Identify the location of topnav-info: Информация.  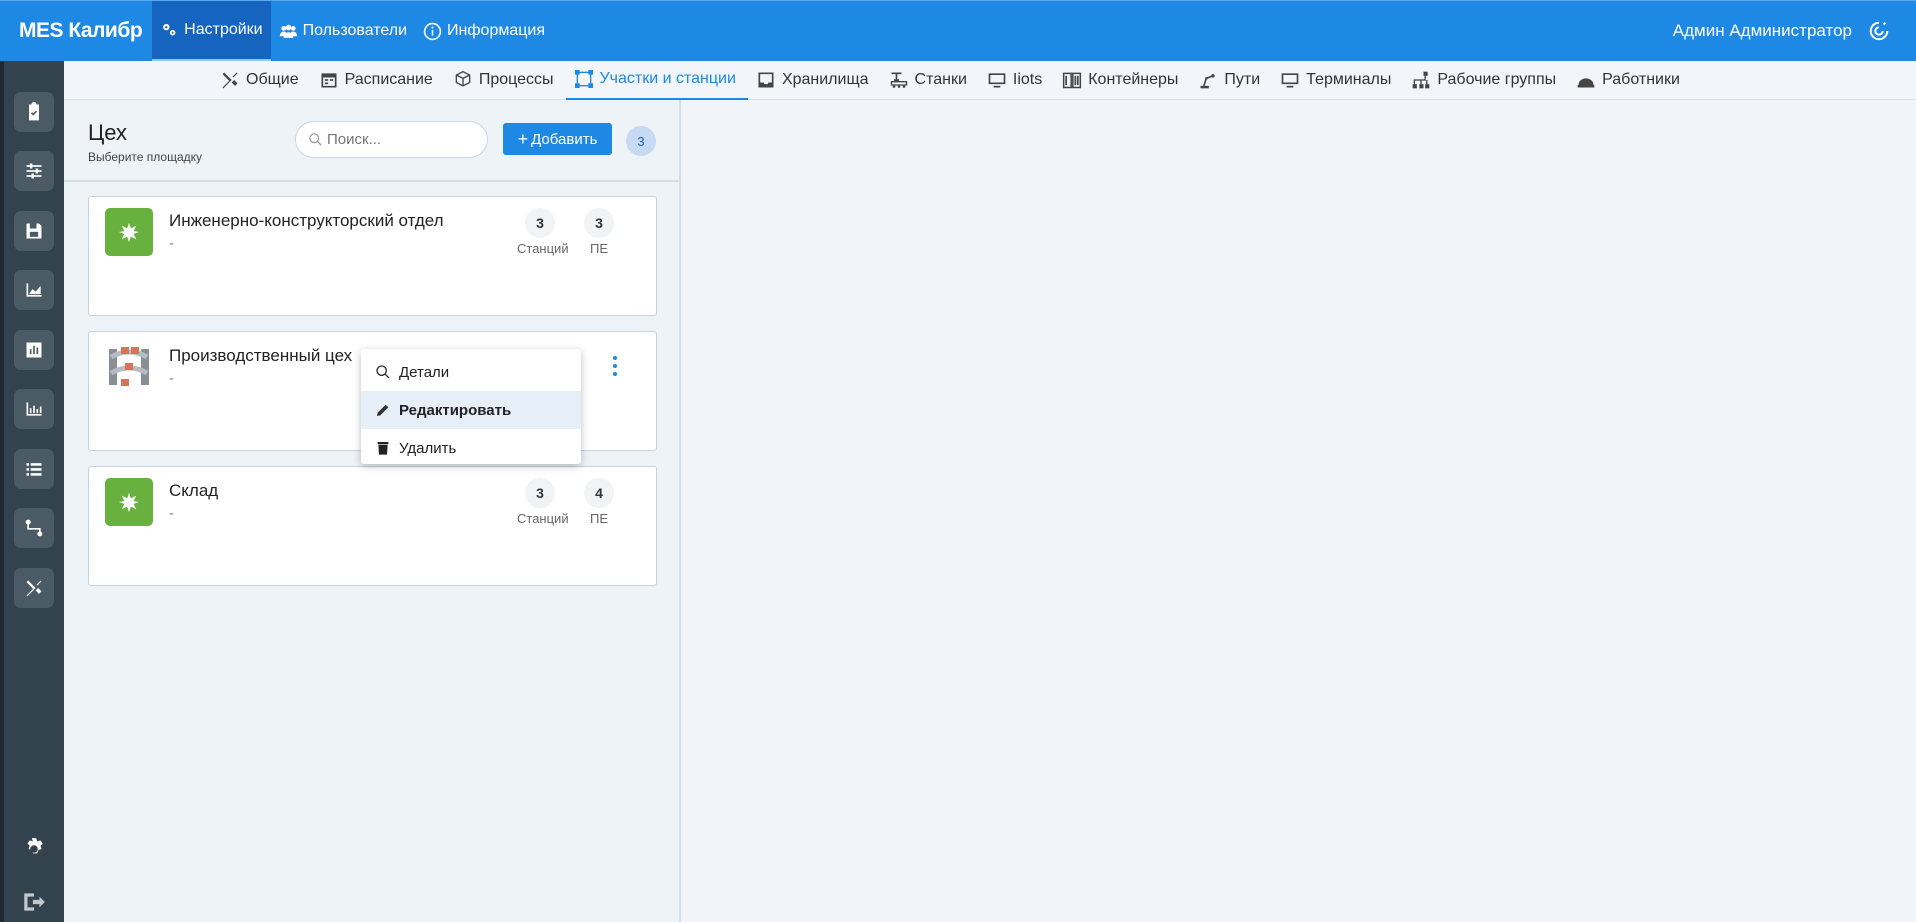
(484, 31).